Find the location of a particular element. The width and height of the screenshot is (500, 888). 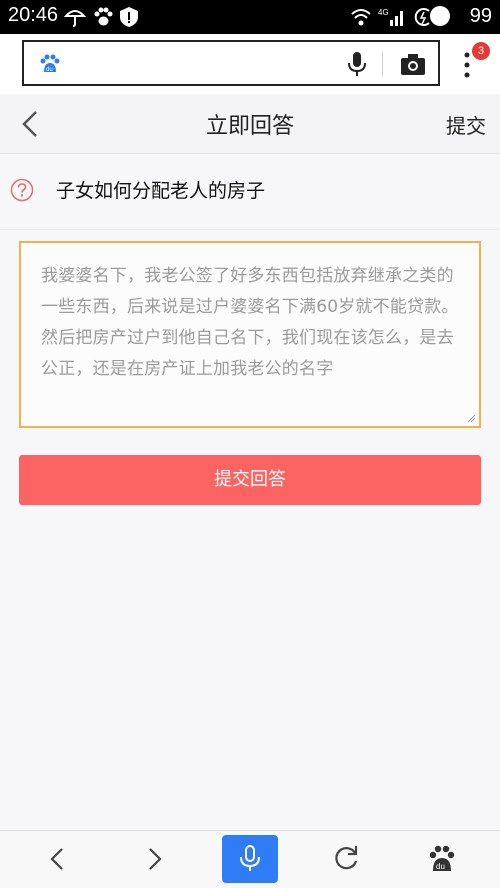

bottom-nav: du is located at coordinates (250, 859).